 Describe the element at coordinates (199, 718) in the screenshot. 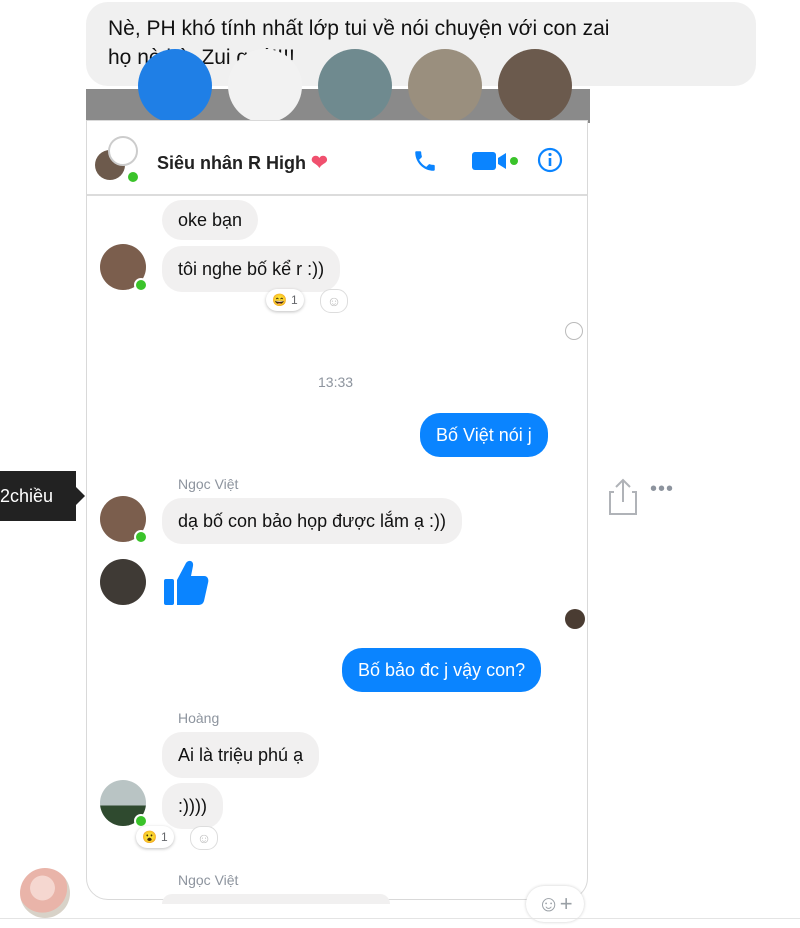

I see `sender-name: Hoàng` at that location.